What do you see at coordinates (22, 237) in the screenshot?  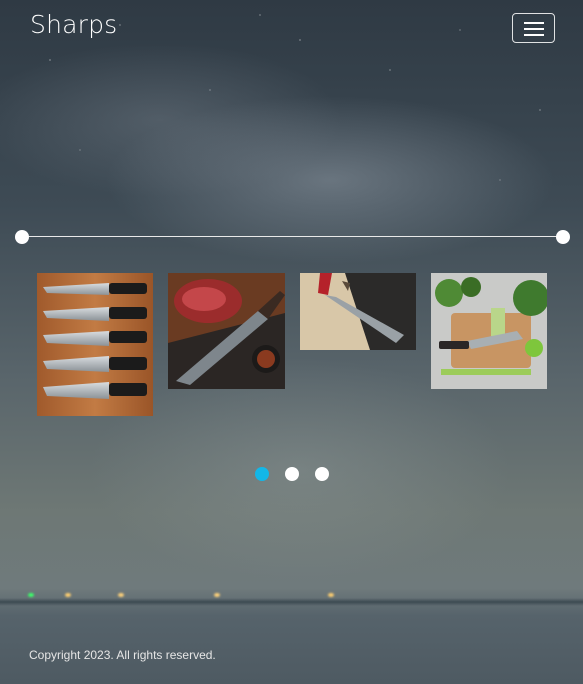 I see `range-slider-start-handle` at bounding box center [22, 237].